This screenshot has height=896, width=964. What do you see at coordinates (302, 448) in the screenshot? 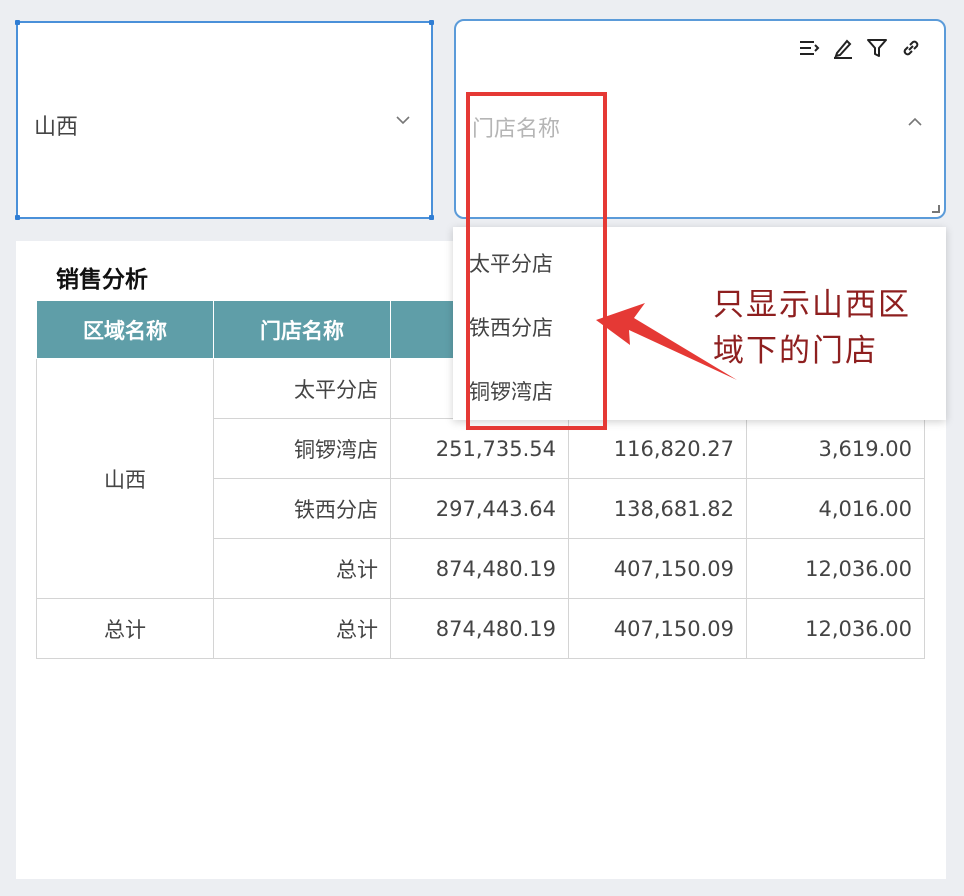
I see `store-cell: 铜锣湾店` at bounding box center [302, 448].